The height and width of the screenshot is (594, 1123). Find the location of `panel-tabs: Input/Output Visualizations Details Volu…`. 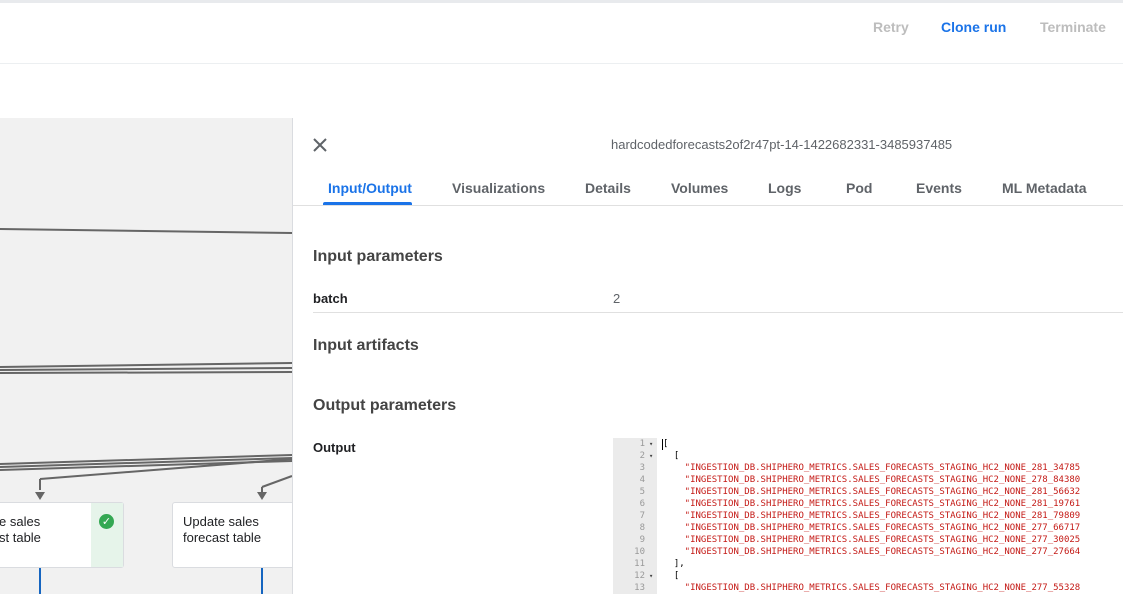

panel-tabs: Input/Output Visualizations Details Volu… is located at coordinates (708, 188).